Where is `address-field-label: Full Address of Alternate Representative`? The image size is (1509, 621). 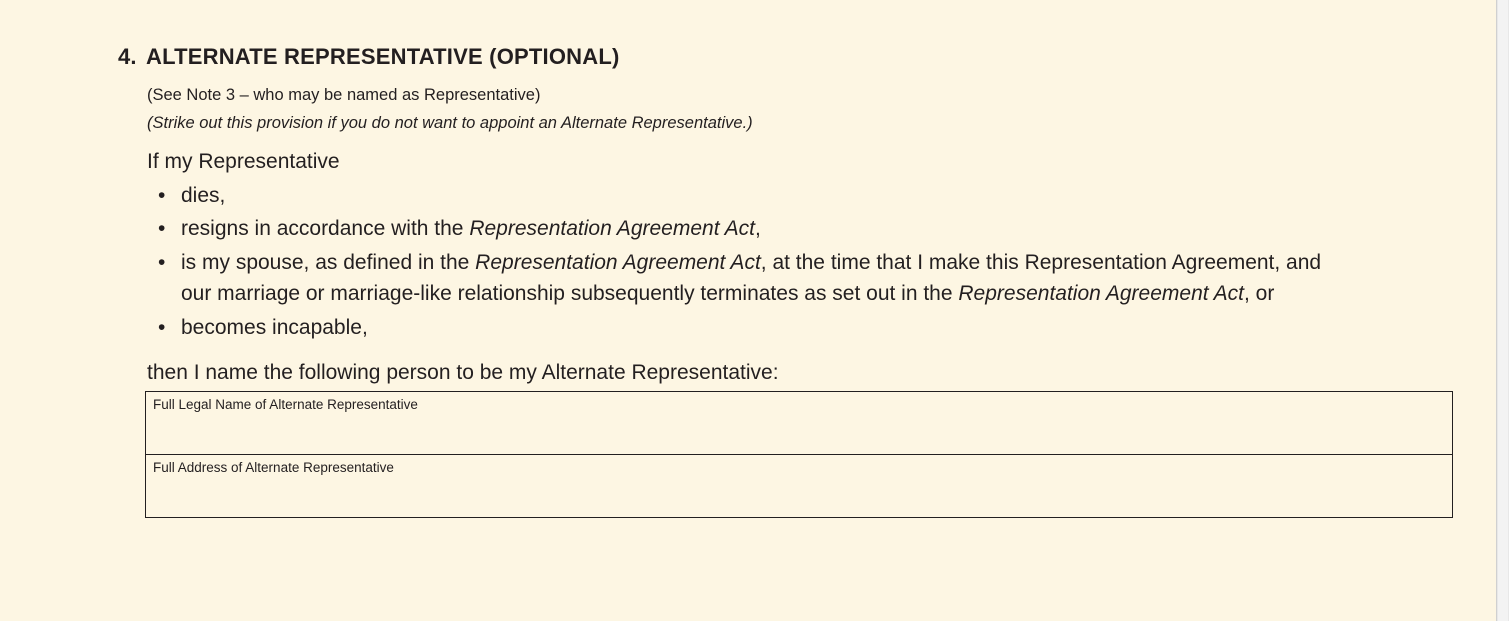
address-field-label: Full Address of Alternate Representative is located at coordinates (273, 467).